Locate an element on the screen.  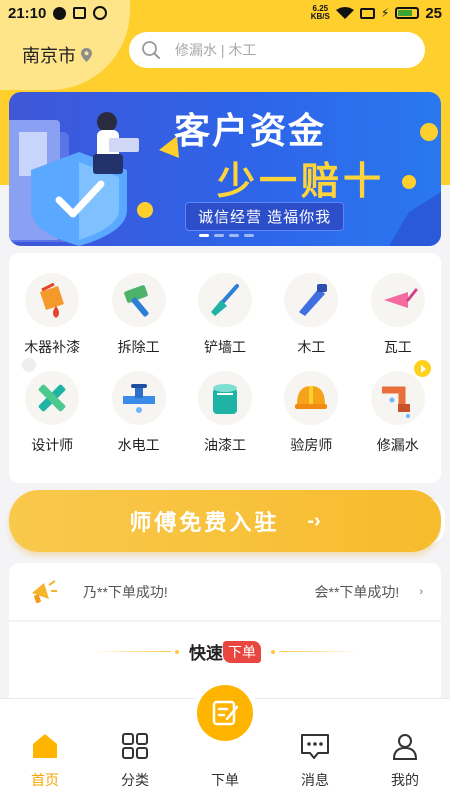
nav-label: 消息 is located at coordinates (315, 780).